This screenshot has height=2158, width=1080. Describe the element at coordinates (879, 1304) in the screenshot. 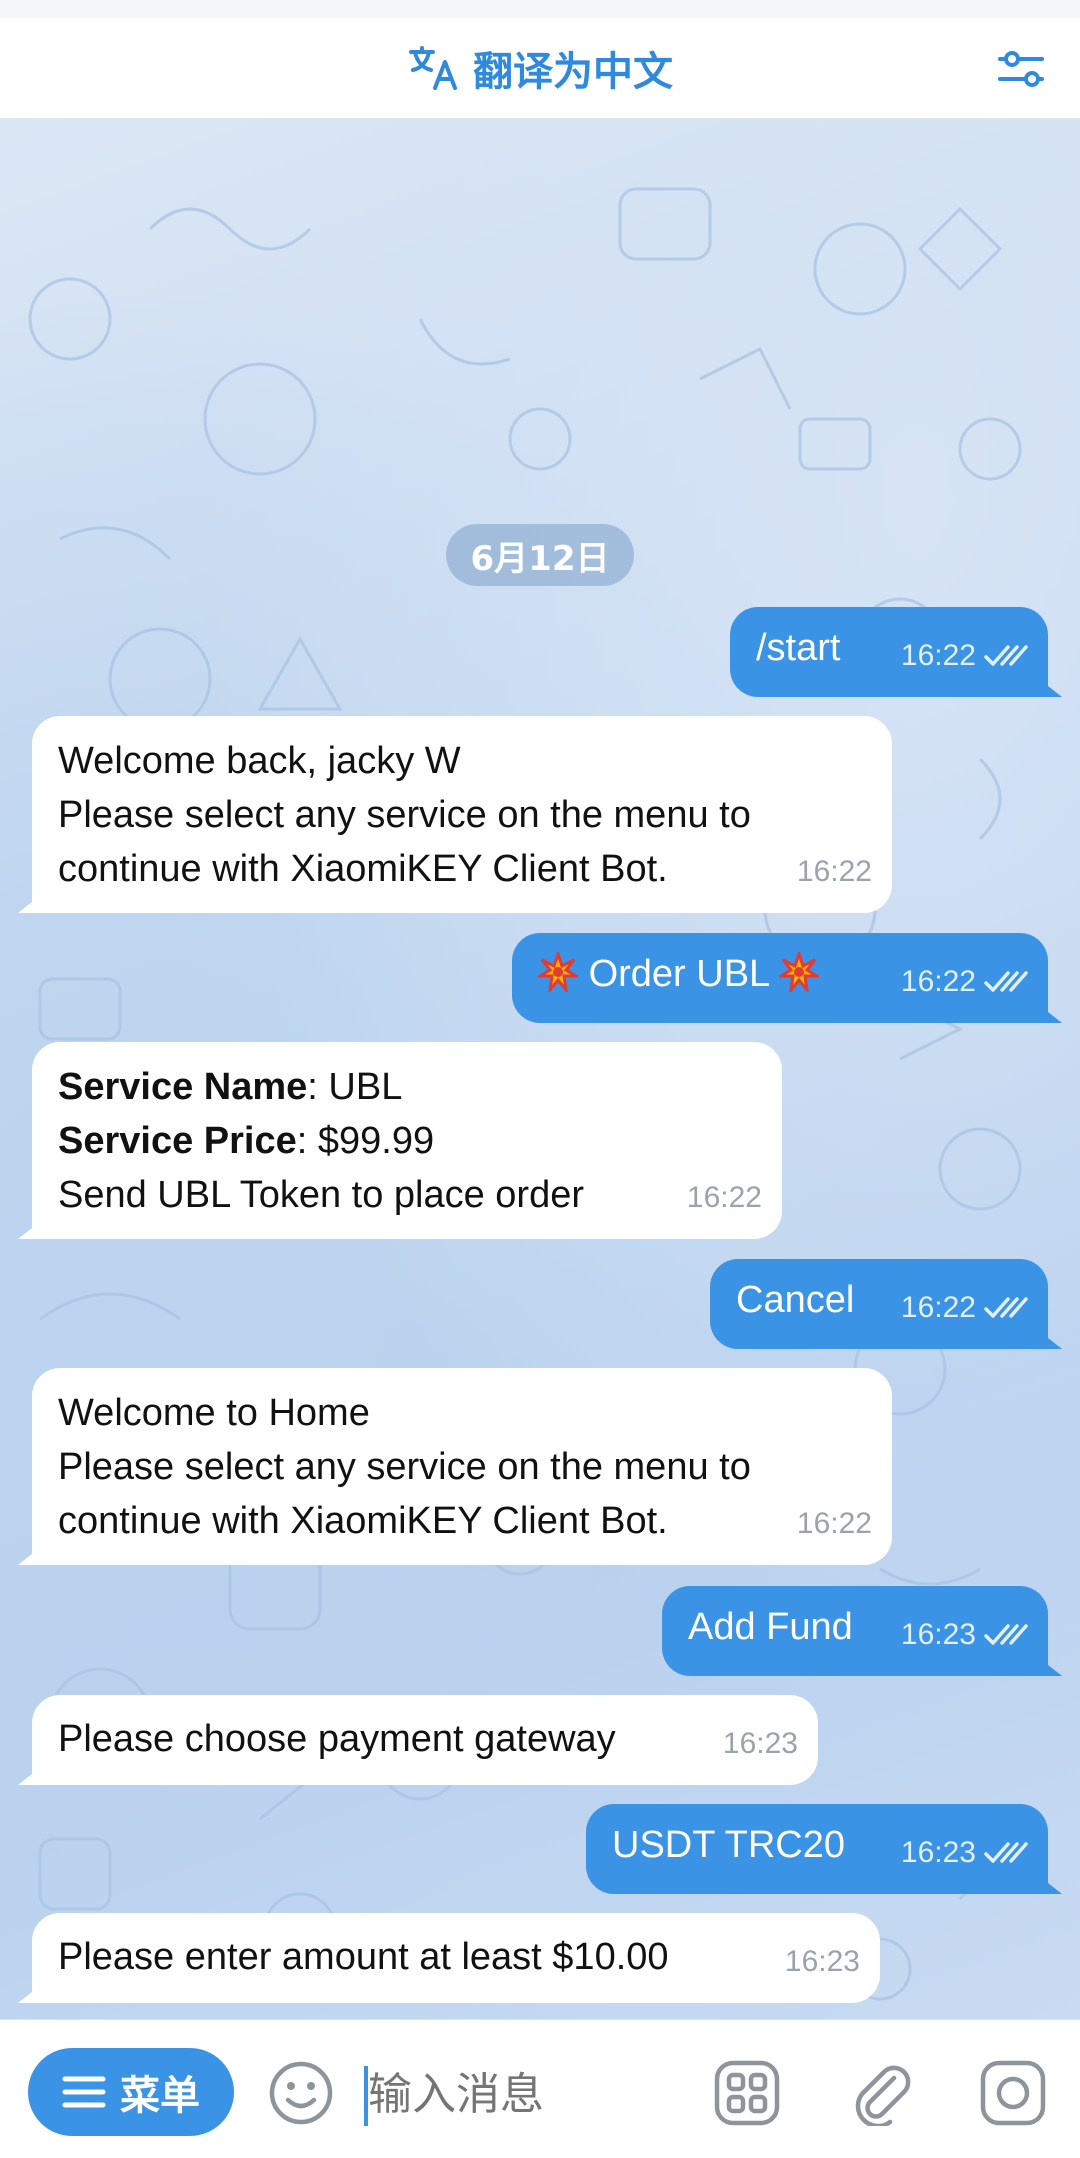

I see `message-outgoing: Cancel 16:22` at that location.